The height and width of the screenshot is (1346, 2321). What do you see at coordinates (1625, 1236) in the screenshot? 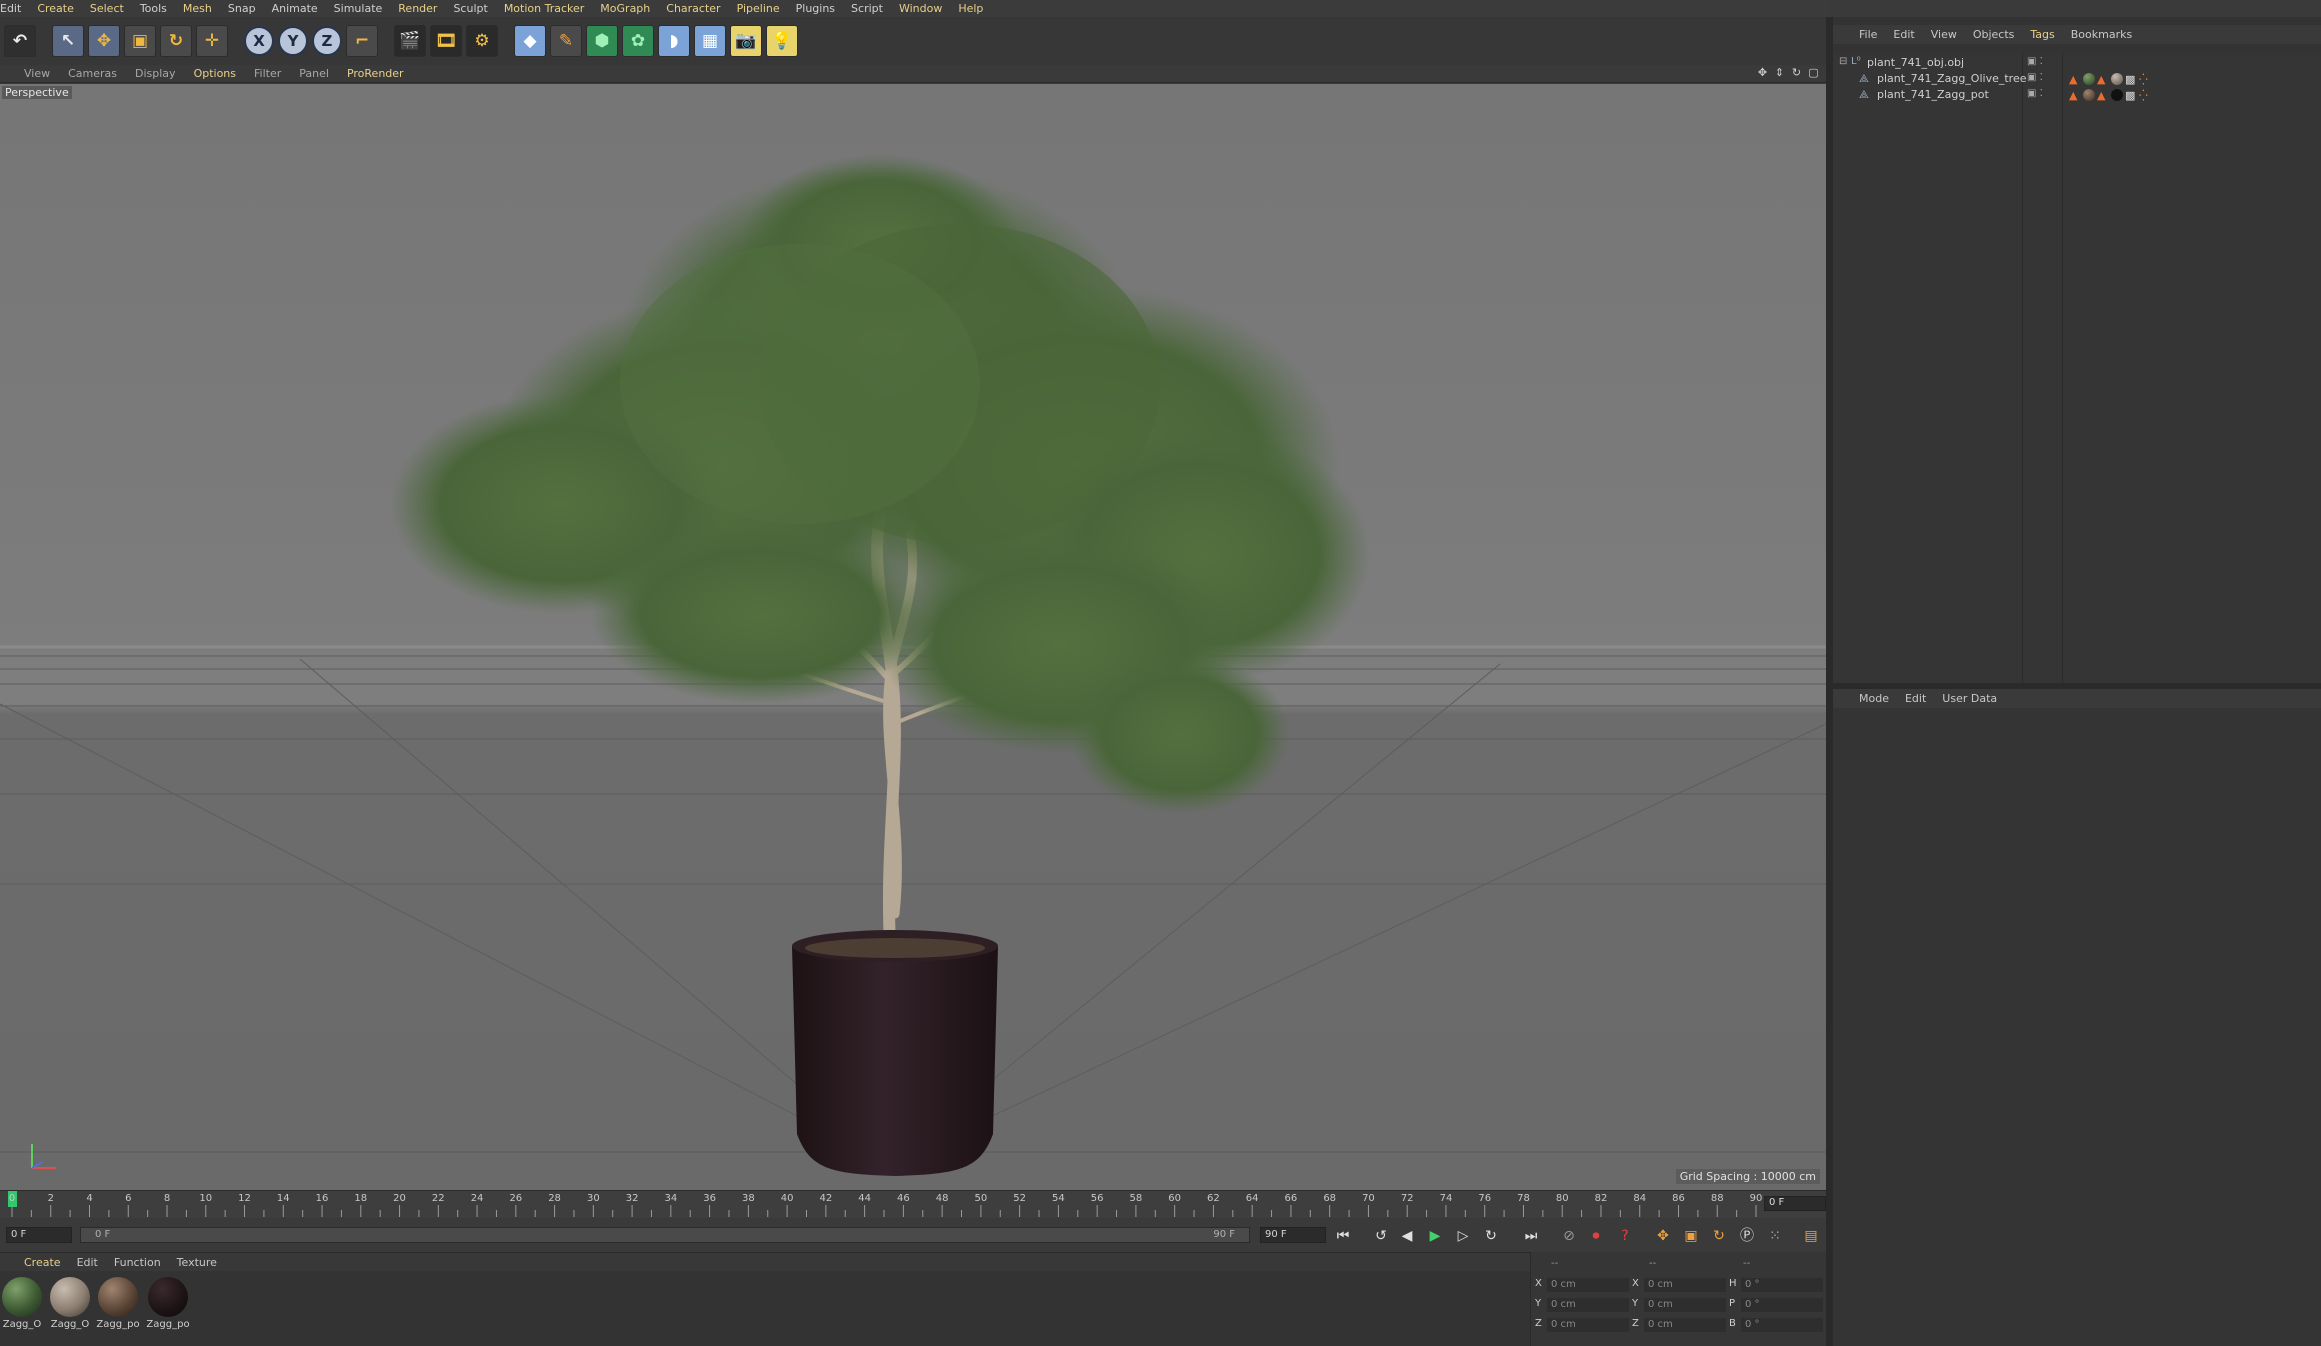
I see `autokey-icon: ?` at bounding box center [1625, 1236].